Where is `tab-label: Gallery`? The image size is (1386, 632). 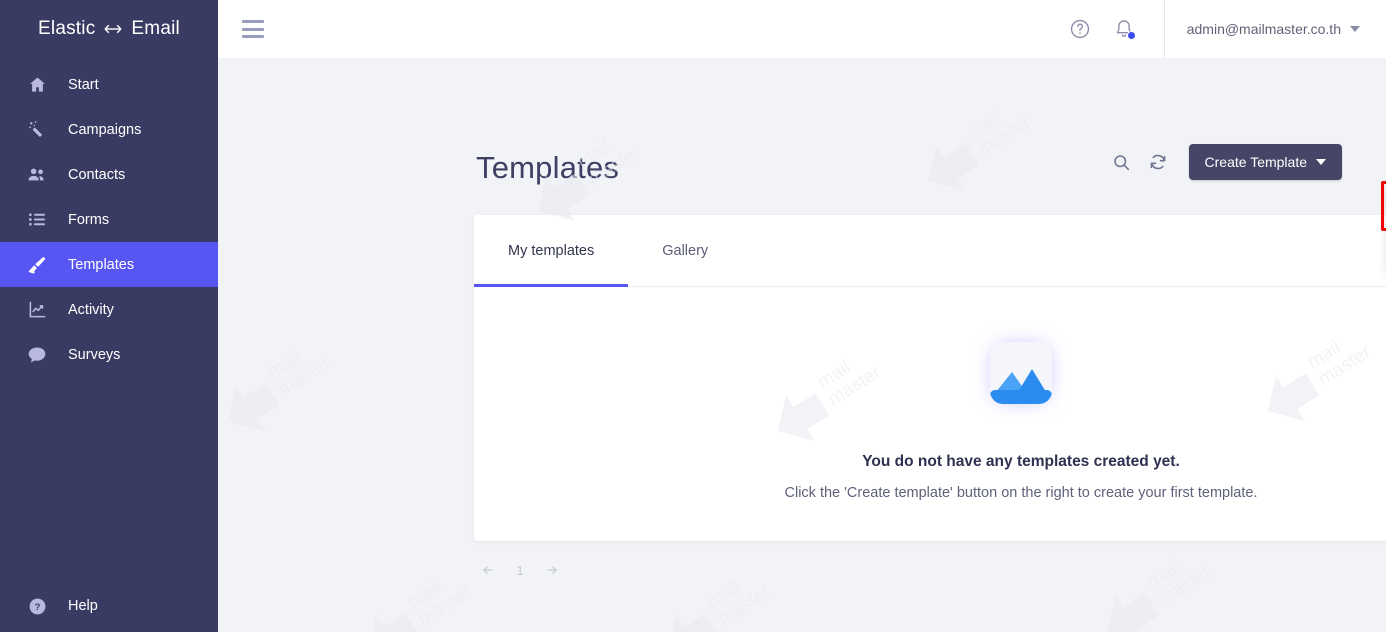
tab-label: Gallery is located at coordinates (685, 250).